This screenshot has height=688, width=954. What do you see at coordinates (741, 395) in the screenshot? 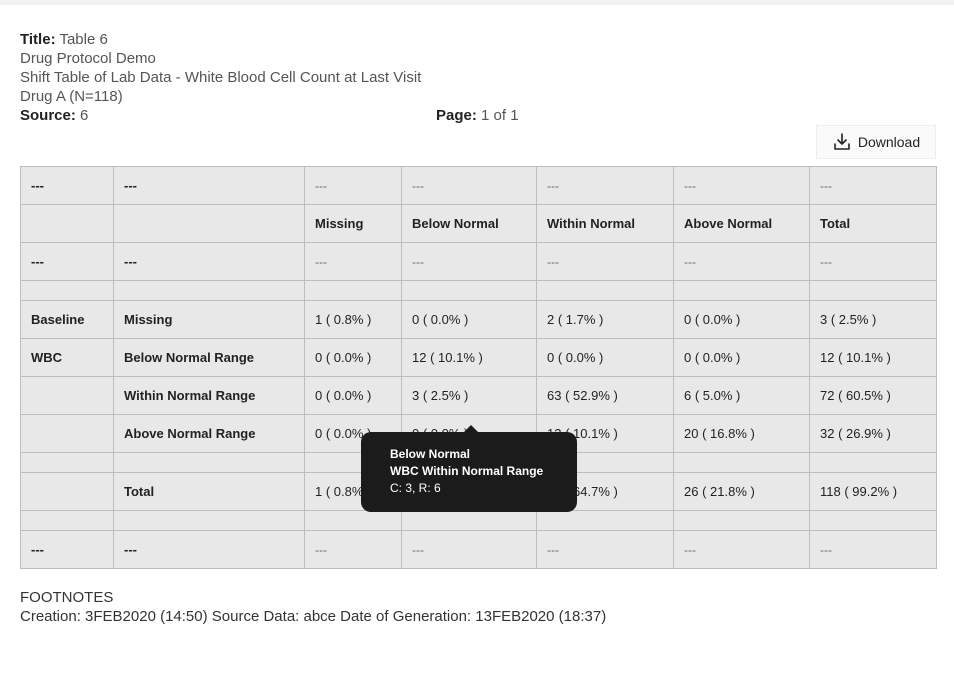
I see `table-cell: 6 ( 5.0% )` at bounding box center [741, 395].